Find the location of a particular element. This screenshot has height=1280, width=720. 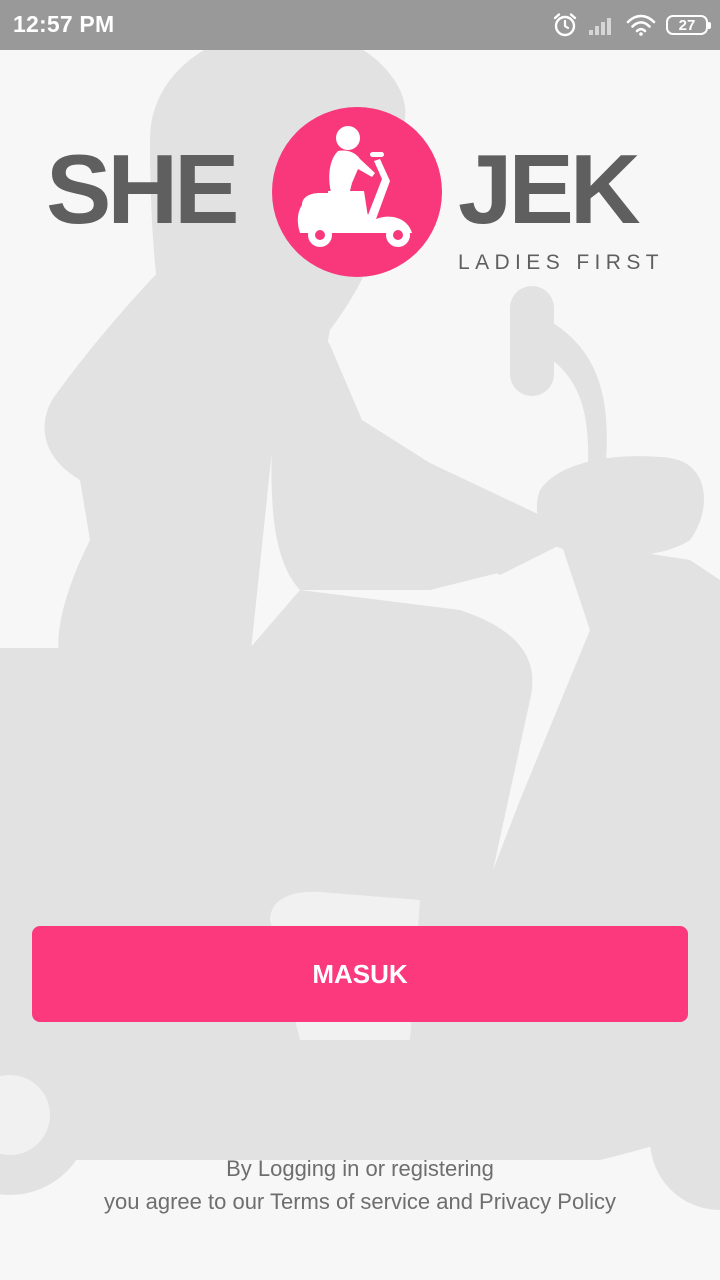

status-time: 12:57 PM is located at coordinates (64, 24).